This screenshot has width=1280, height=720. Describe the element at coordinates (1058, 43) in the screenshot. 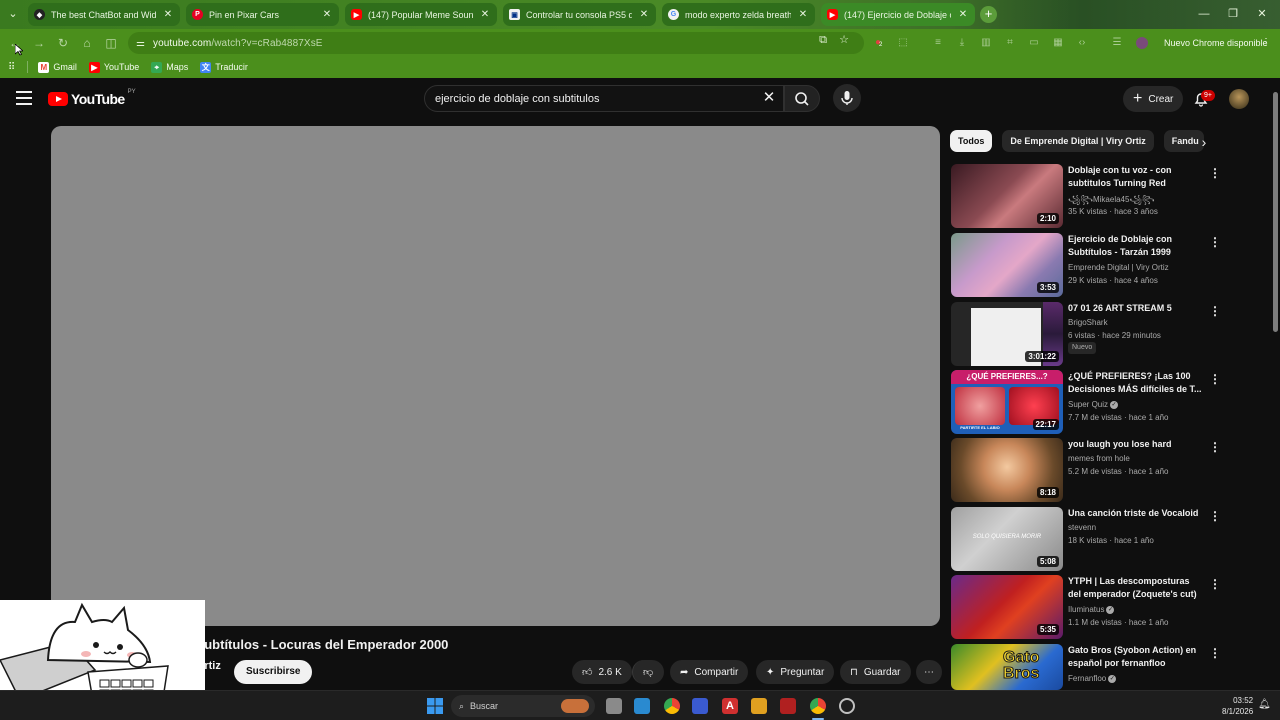

I see `grid-icon: ▦` at that location.